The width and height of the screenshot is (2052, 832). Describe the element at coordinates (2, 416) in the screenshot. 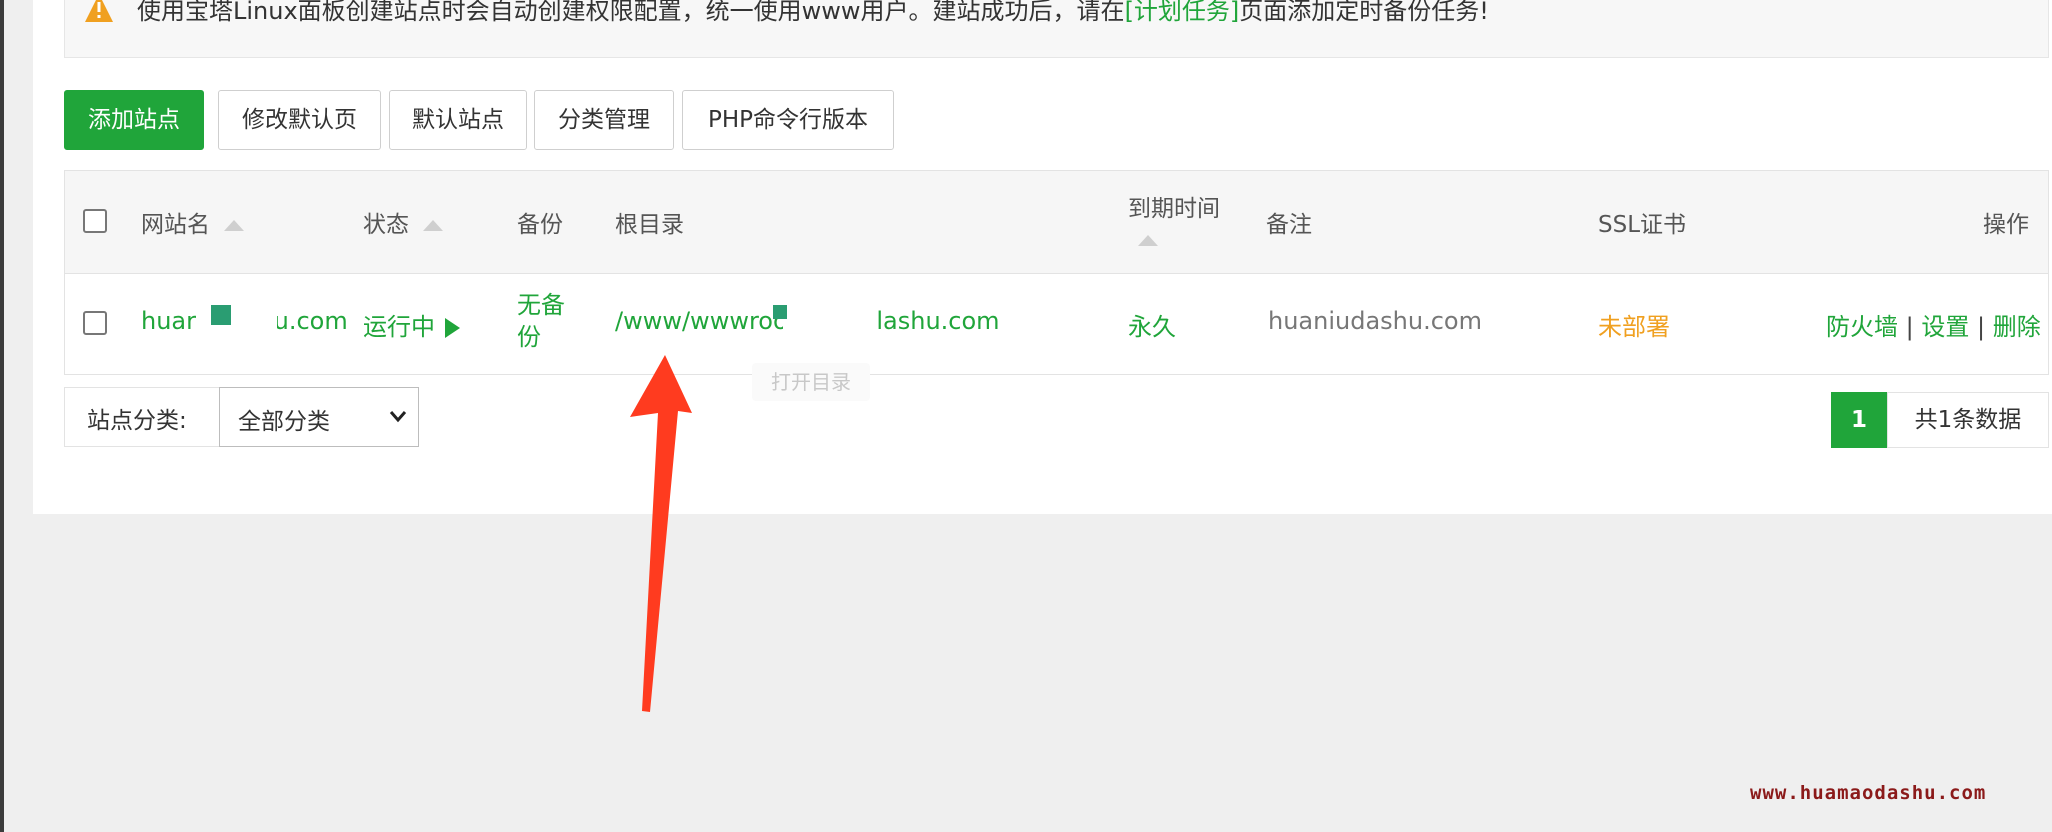

I see `left-edge-bar` at that location.